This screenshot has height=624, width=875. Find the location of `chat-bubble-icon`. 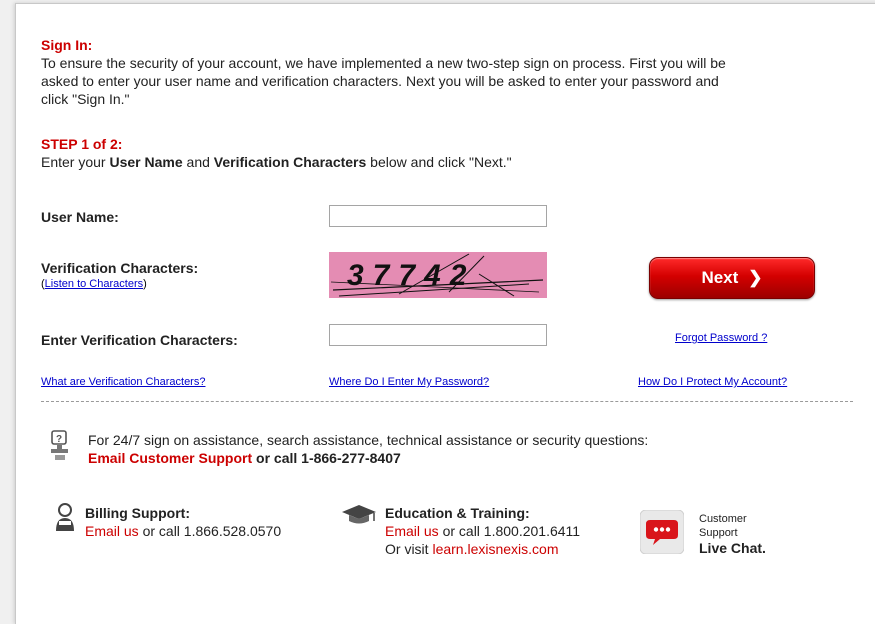

chat-bubble-icon is located at coordinates (662, 534).